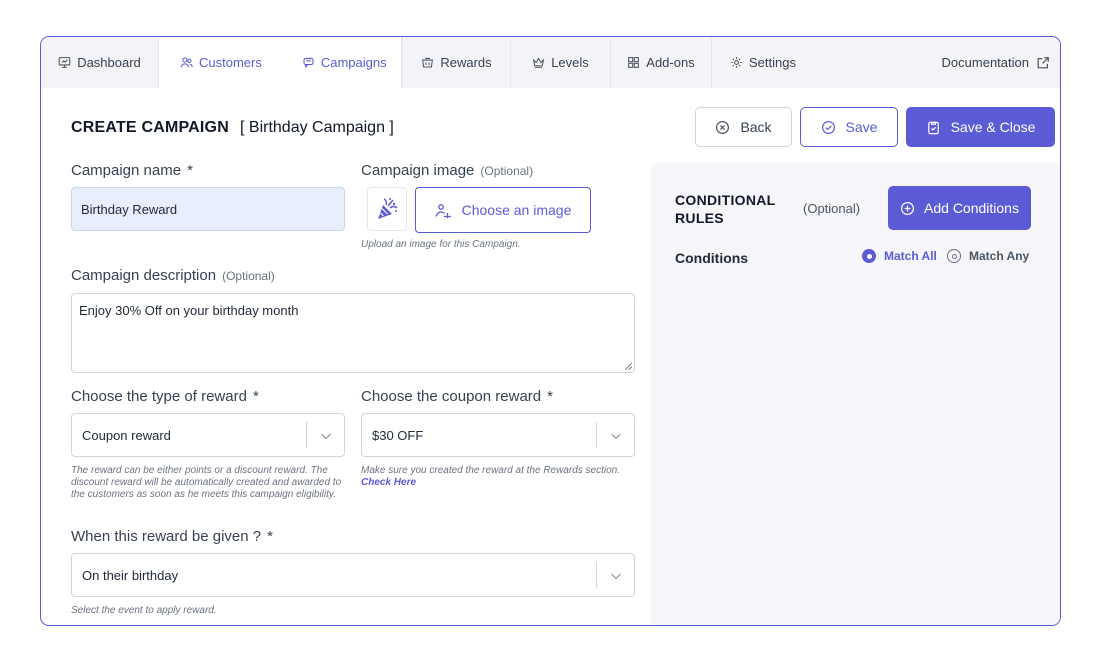 This screenshot has height=670, width=1101. I want to click on when-help: Select the event to apply reward., so click(144, 610).